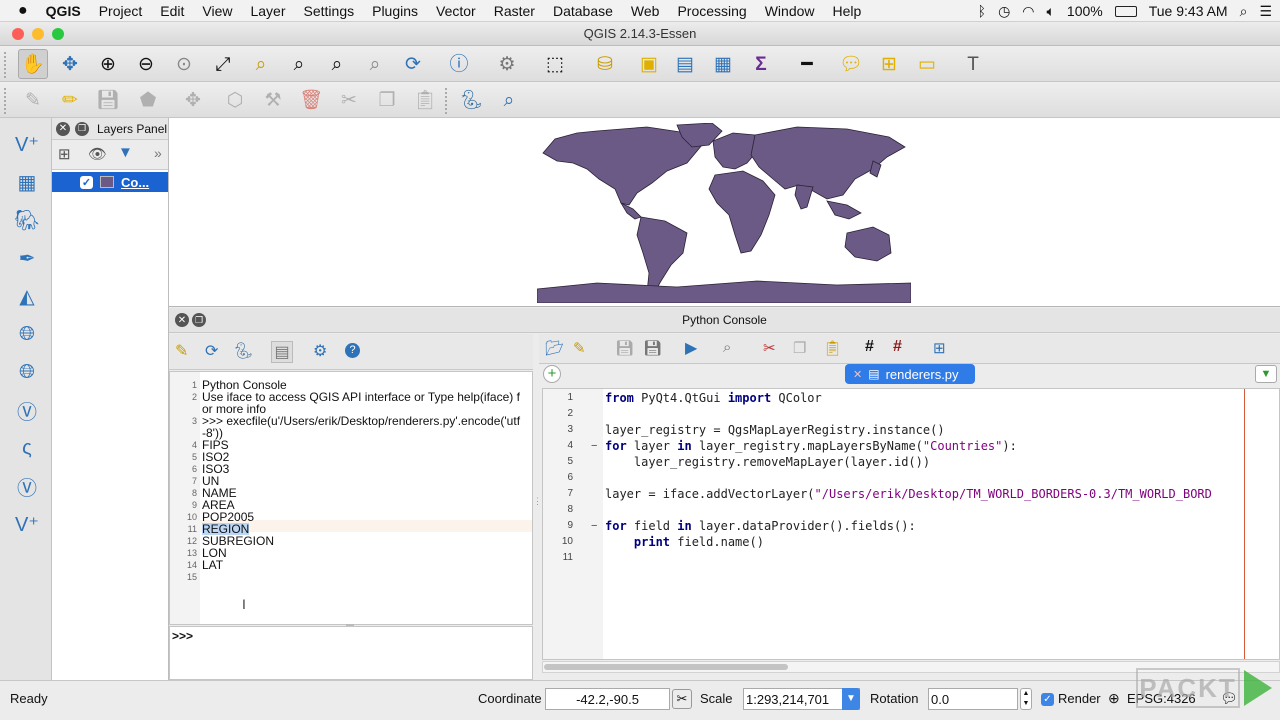 The height and width of the screenshot is (720, 1280). What do you see at coordinates (579, 348) in the screenshot?
I see `open-in-external-editor-icon: ✎` at bounding box center [579, 348].